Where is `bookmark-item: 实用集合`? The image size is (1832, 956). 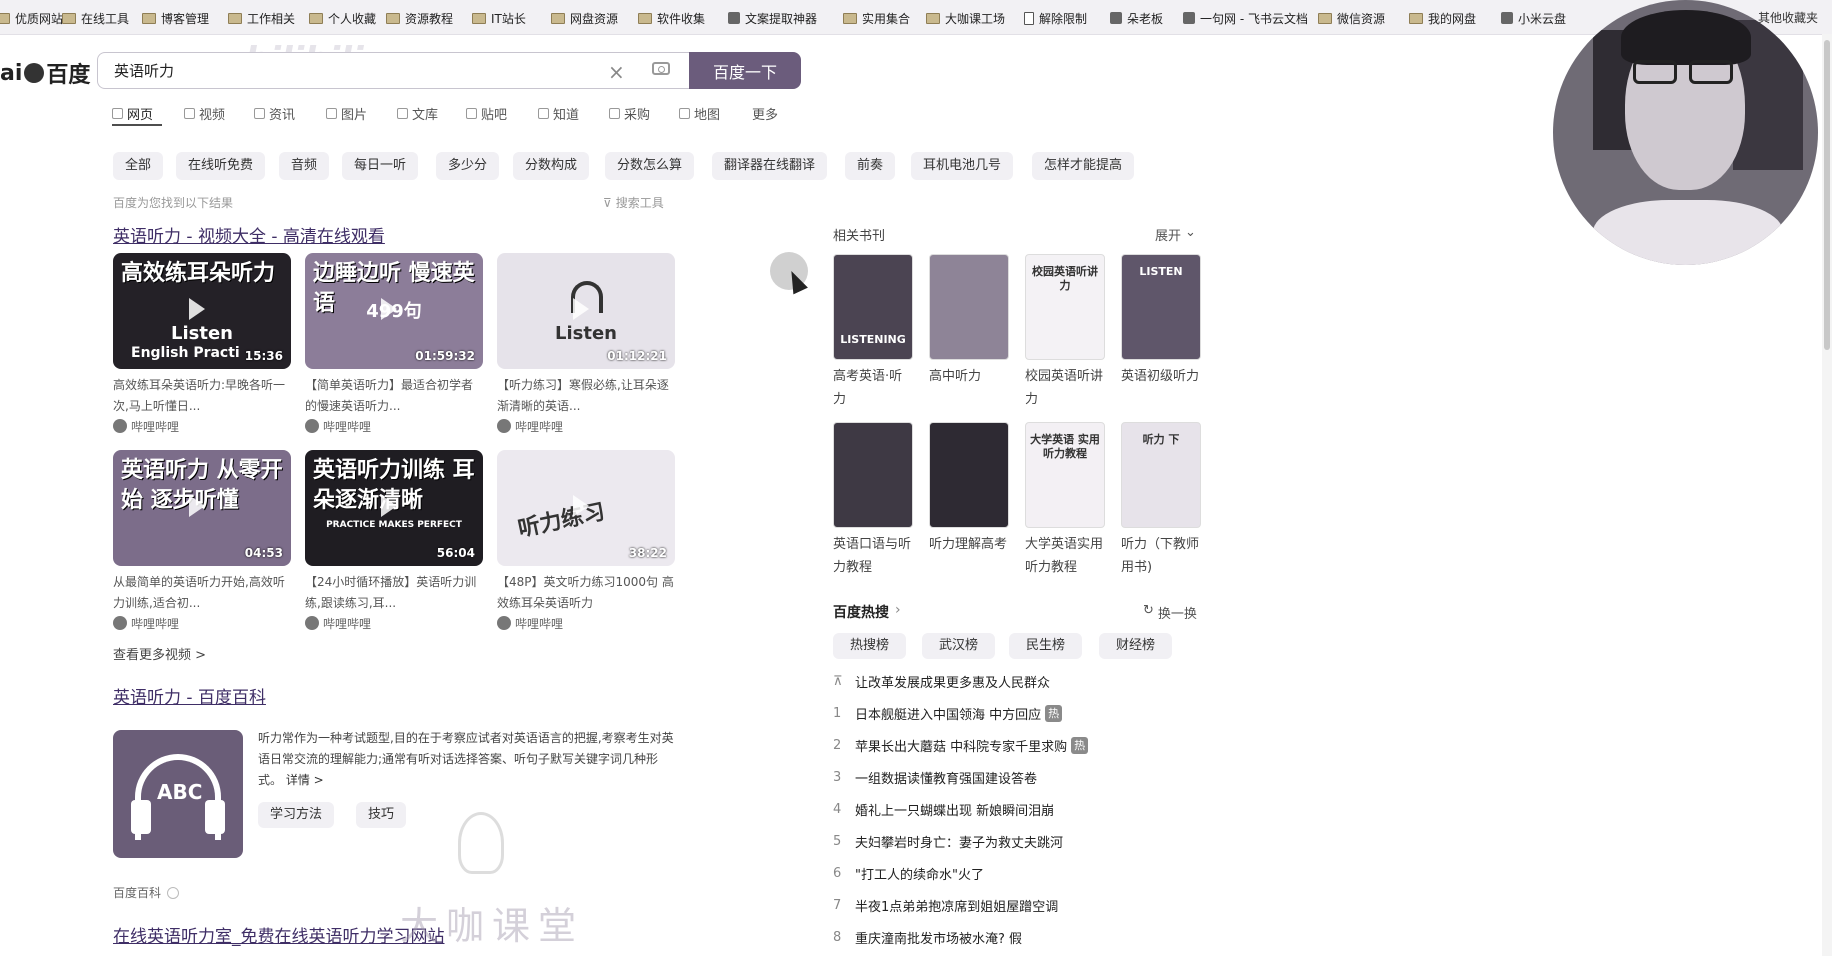
bookmark-item: 实用集合 is located at coordinates (876, 18).